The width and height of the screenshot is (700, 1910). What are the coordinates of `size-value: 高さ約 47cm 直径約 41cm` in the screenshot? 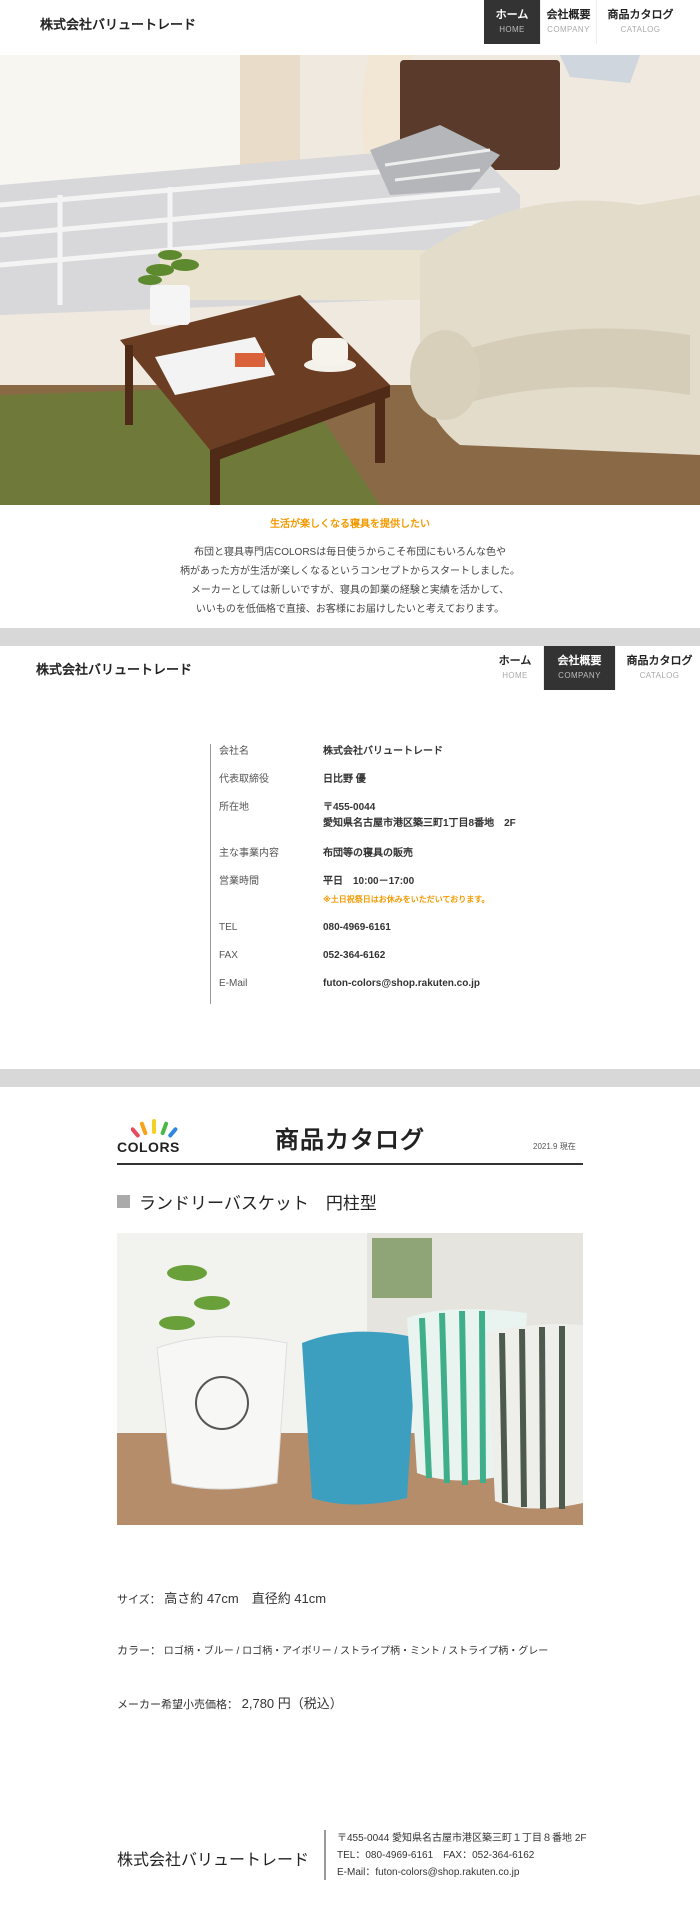 It's located at (245, 1598).